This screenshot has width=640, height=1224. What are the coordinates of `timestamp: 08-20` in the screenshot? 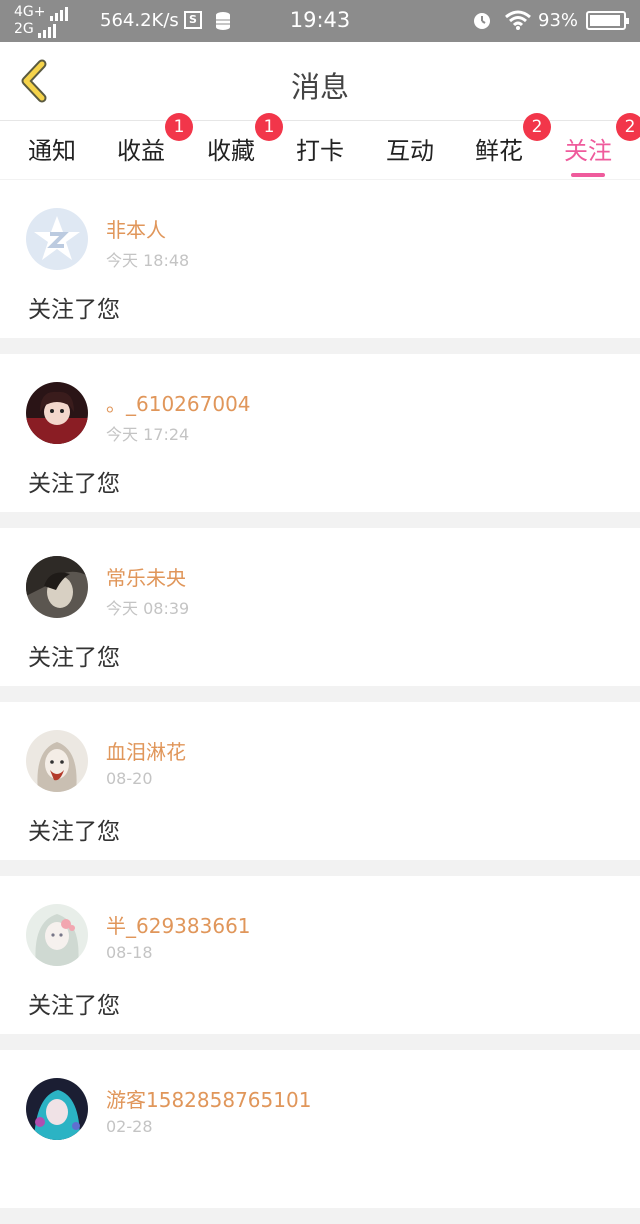 It's located at (129, 778).